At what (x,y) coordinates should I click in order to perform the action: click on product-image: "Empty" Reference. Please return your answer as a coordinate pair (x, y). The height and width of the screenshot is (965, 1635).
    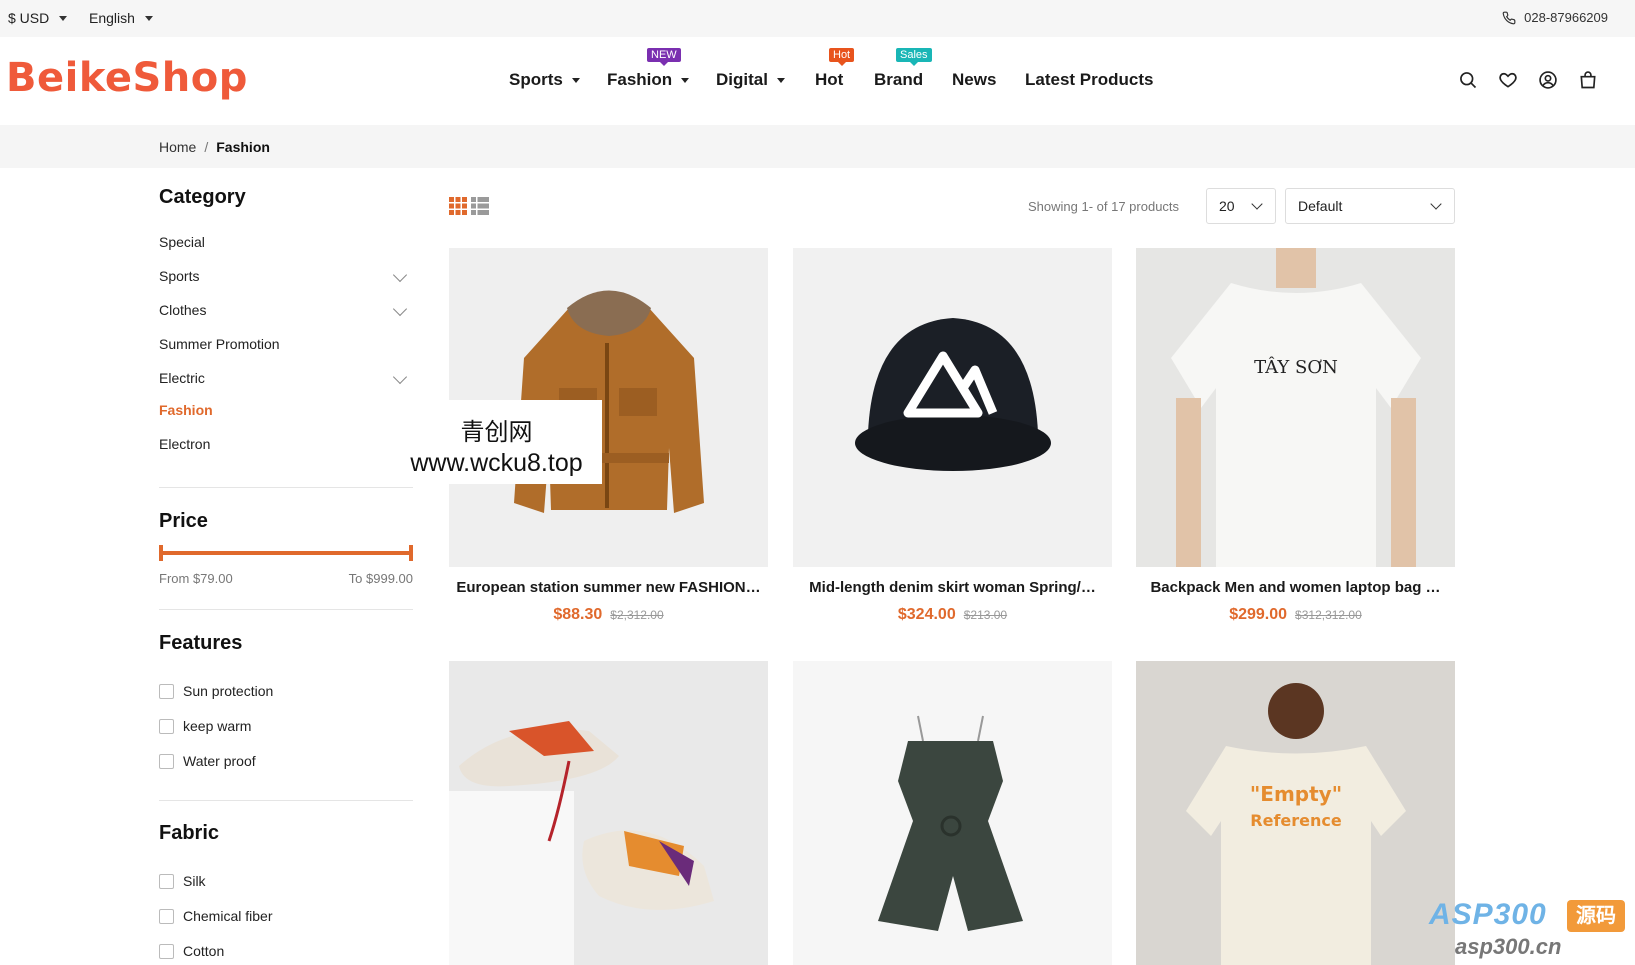
    Looking at the image, I should click on (1295, 813).